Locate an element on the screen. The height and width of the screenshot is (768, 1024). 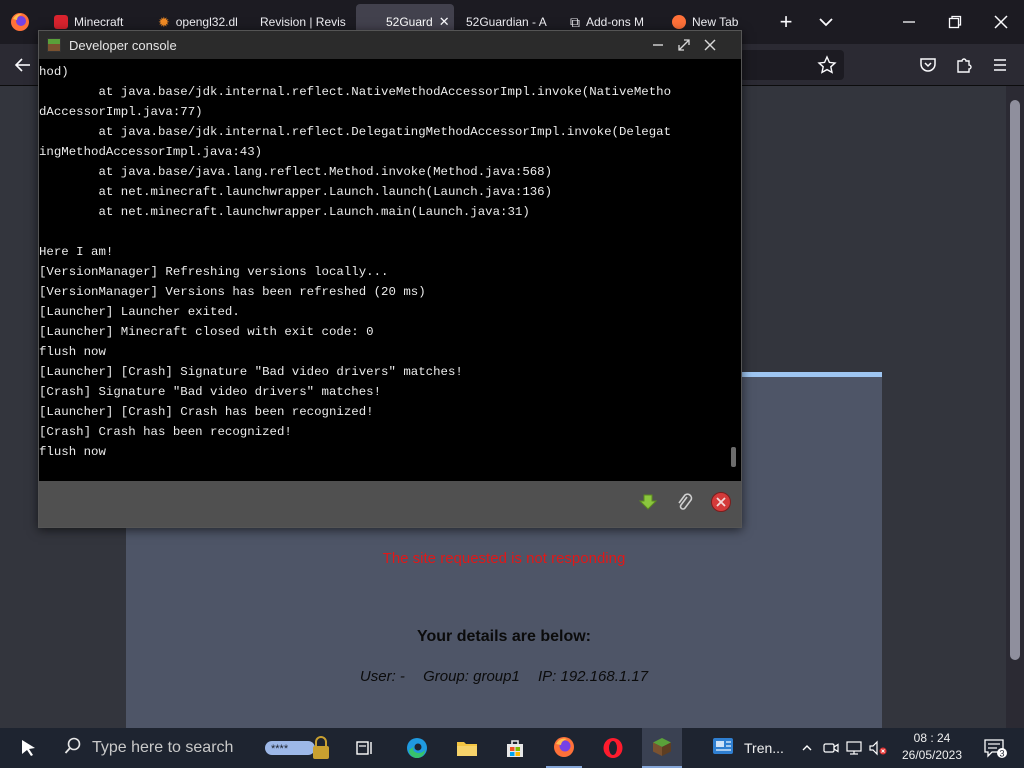
microsoft-store-icon is located at coordinates (515, 748).